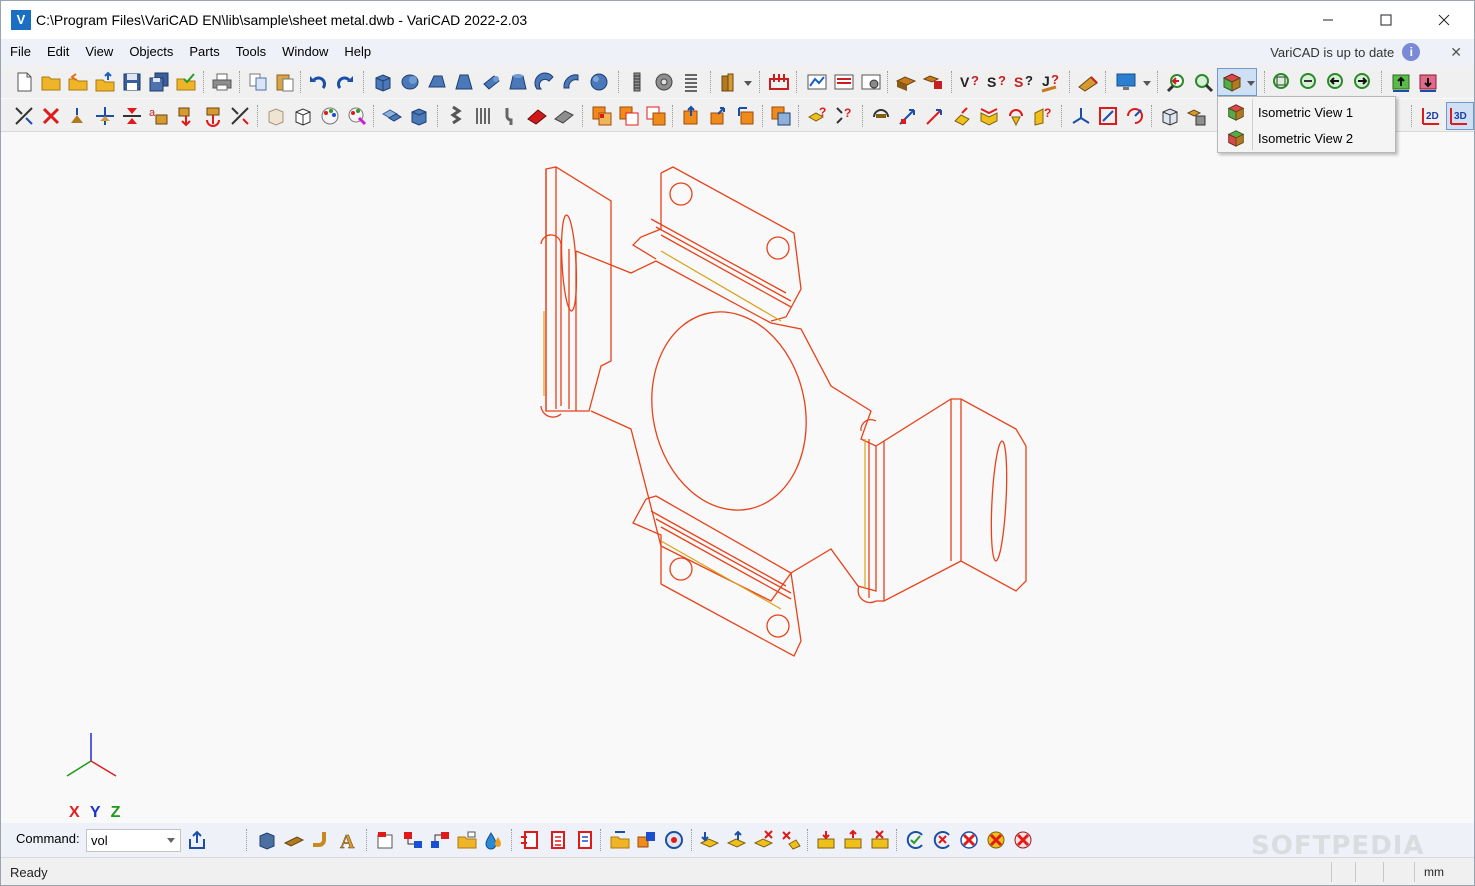 This screenshot has width=1475, height=886. What do you see at coordinates (1411, 52) in the screenshot?
I see `info-icon: i` at bounding box center [1411, 52].